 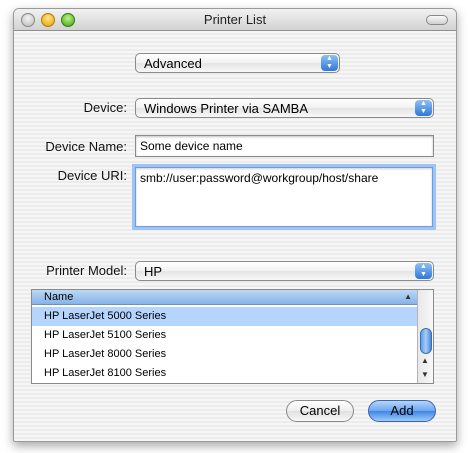 I want to click on scroll-up-arrow-icon: ▲, so click(x=425, y=360).